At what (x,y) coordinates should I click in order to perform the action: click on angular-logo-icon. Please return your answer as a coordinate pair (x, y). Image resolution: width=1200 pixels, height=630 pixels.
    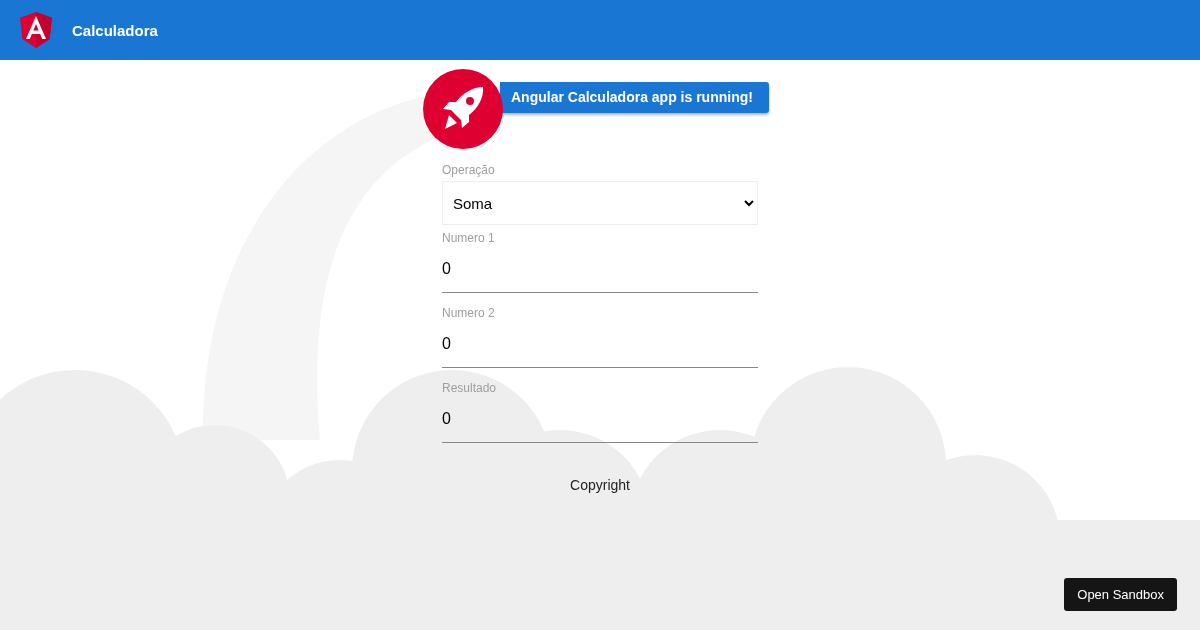
    Looking at the image, I should click on (36, 30).